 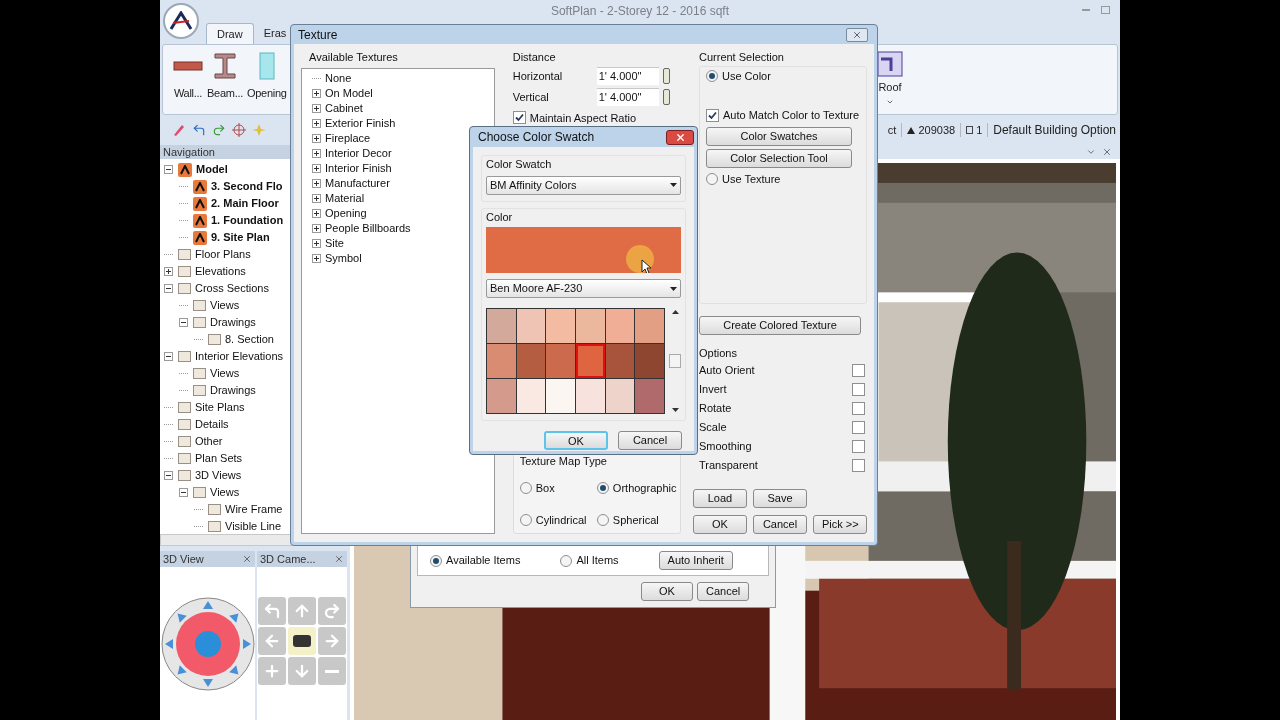 I want to click on tree-item: Elevations, so click(x=220, y=271).